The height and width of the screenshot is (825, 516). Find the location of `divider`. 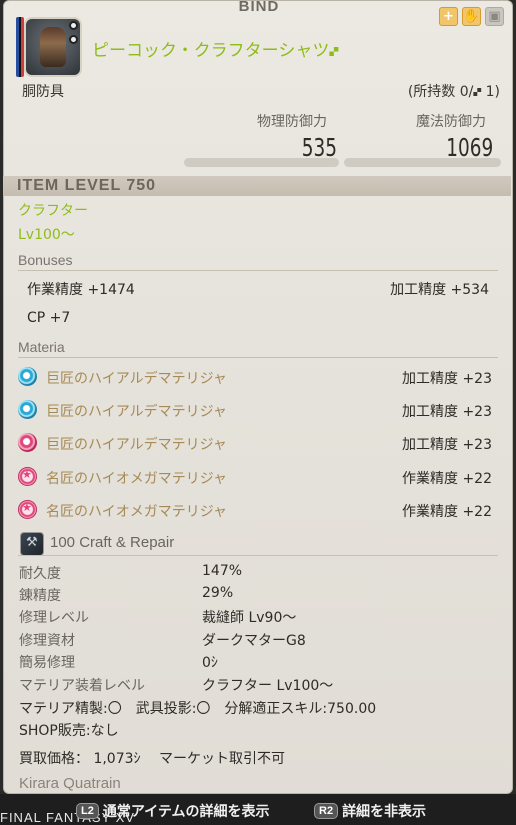

divider is located at coordinates (258, 555).